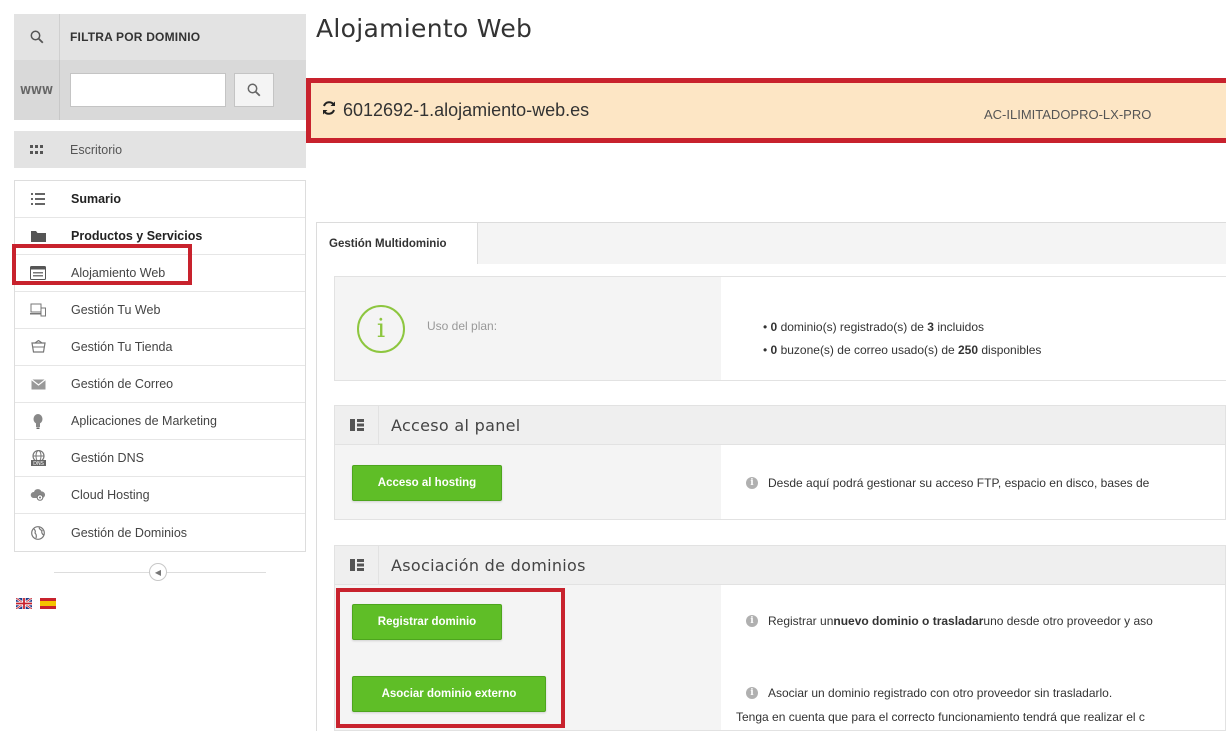 Image resolution: width=1226 pixels, height=731 pixels. I want to click on sidebar-item-escritorio: Escritorio, so click(160, 149).